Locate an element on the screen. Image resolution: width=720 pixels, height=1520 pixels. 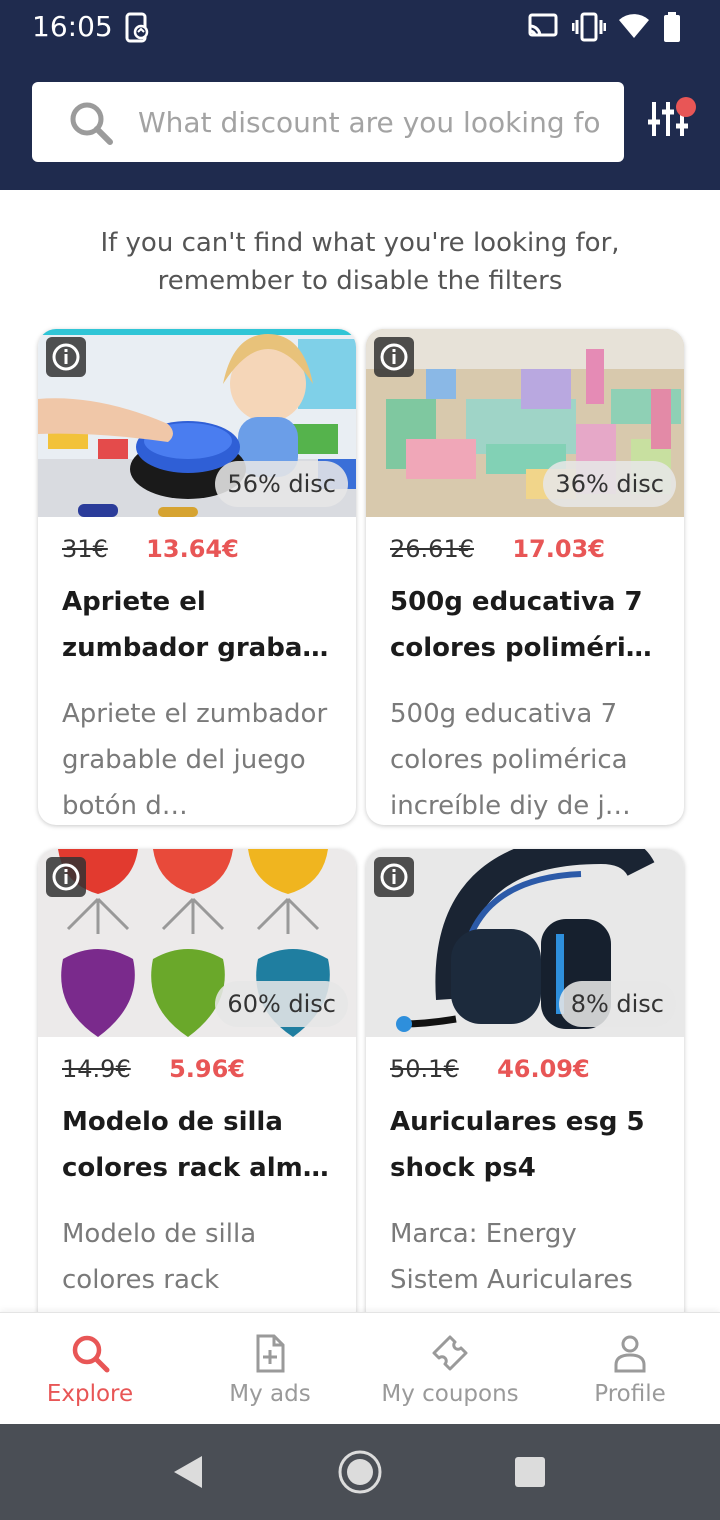
header: 16:05 is located at coordinates (360, 95).